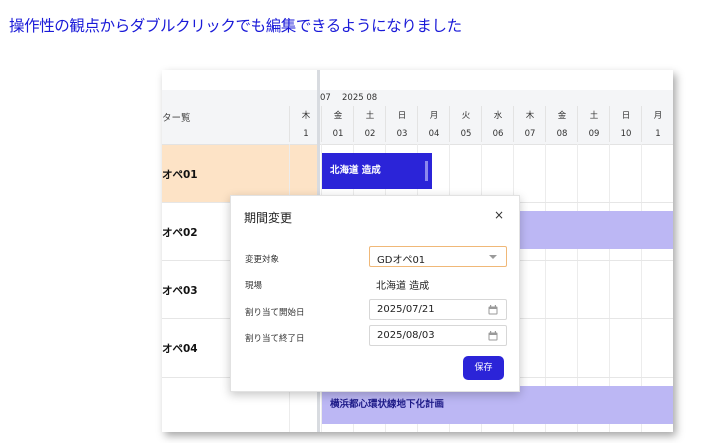 The image size is (702, 443). Describe the element at coordinates (180, 291) in the screenshot. I see `operator-name: オペ03` at that location.